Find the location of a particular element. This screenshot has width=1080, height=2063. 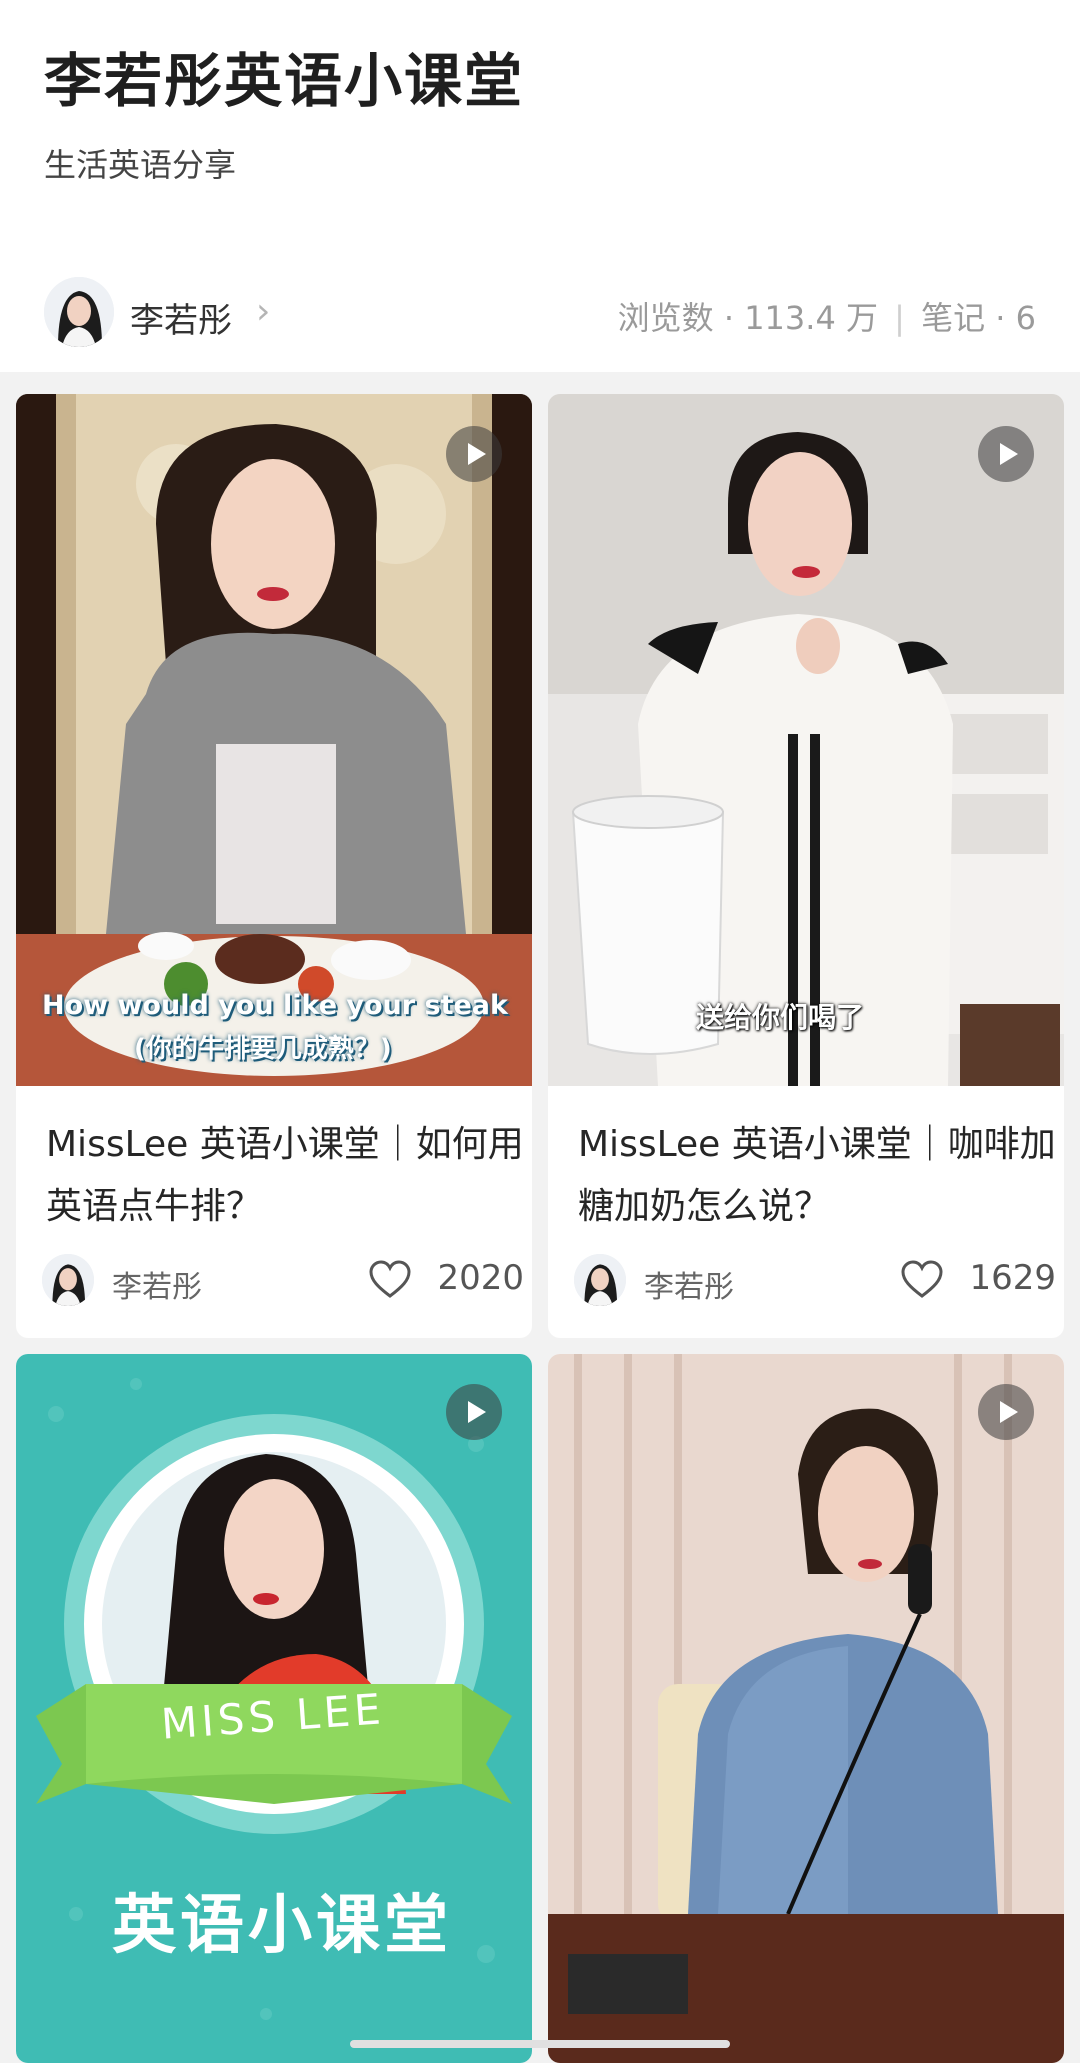

video-caption-en: How would you like your steak is located at coordinates (275, 1005).